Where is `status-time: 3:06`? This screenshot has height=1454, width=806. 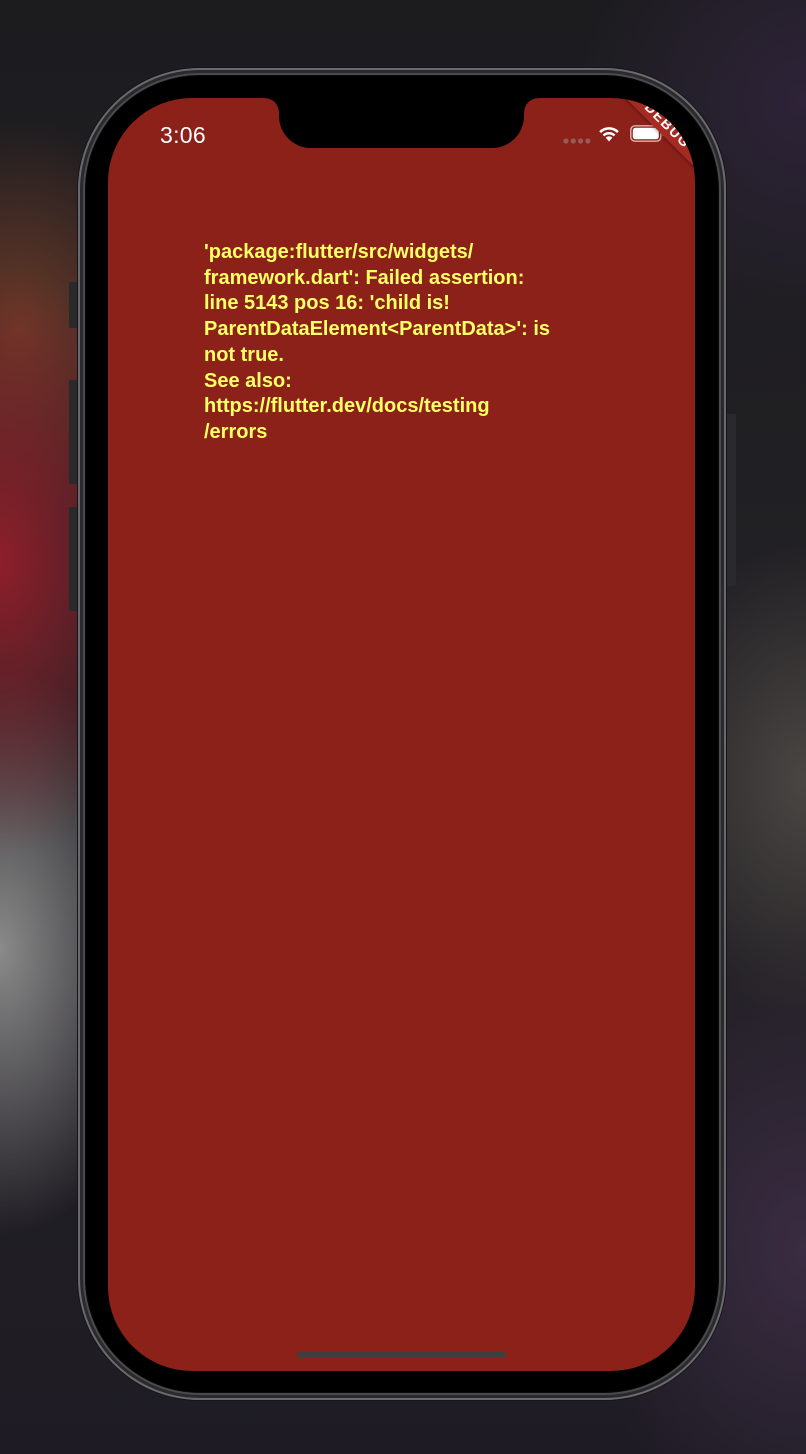
status-time: 3:06 is located at coordinates (183, 135).